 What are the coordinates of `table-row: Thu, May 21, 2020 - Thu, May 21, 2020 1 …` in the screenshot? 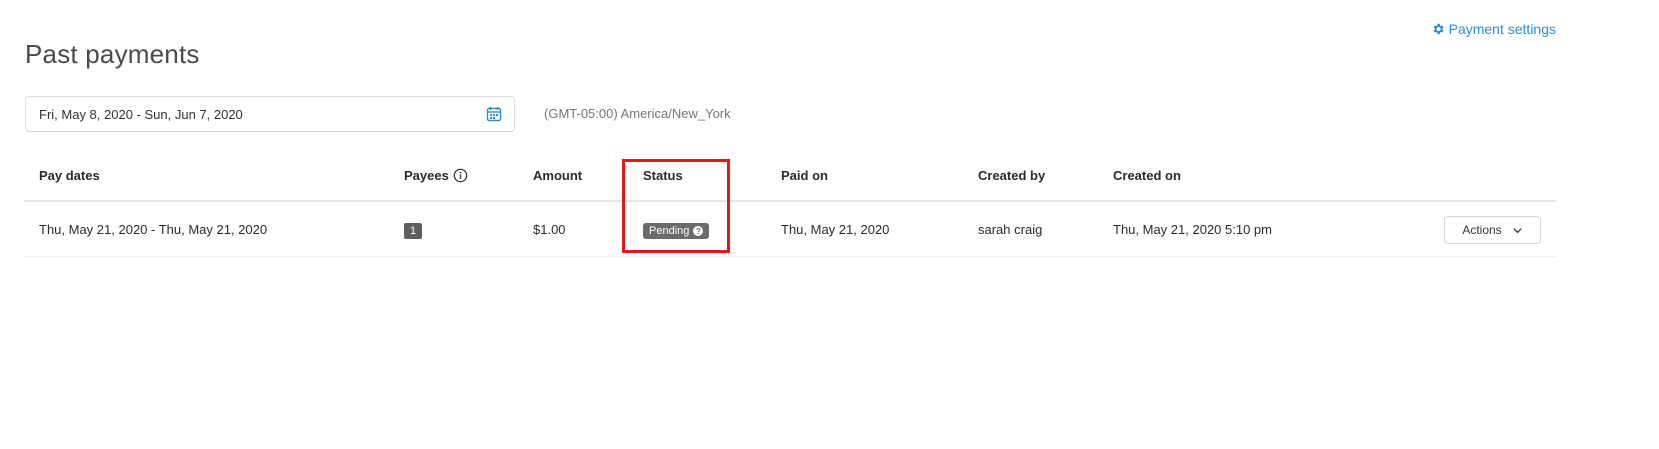 It's located at (790, 229).